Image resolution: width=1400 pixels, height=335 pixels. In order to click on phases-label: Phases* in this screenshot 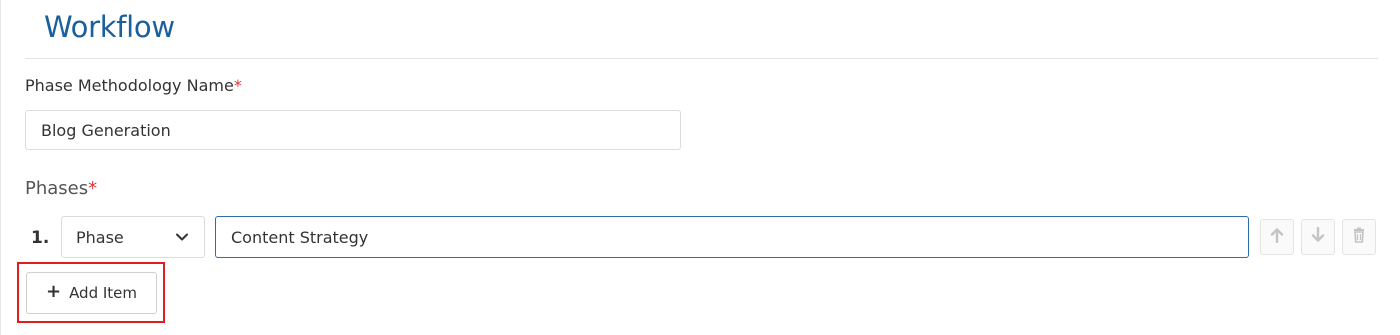, I will do `click(61, 188)`.